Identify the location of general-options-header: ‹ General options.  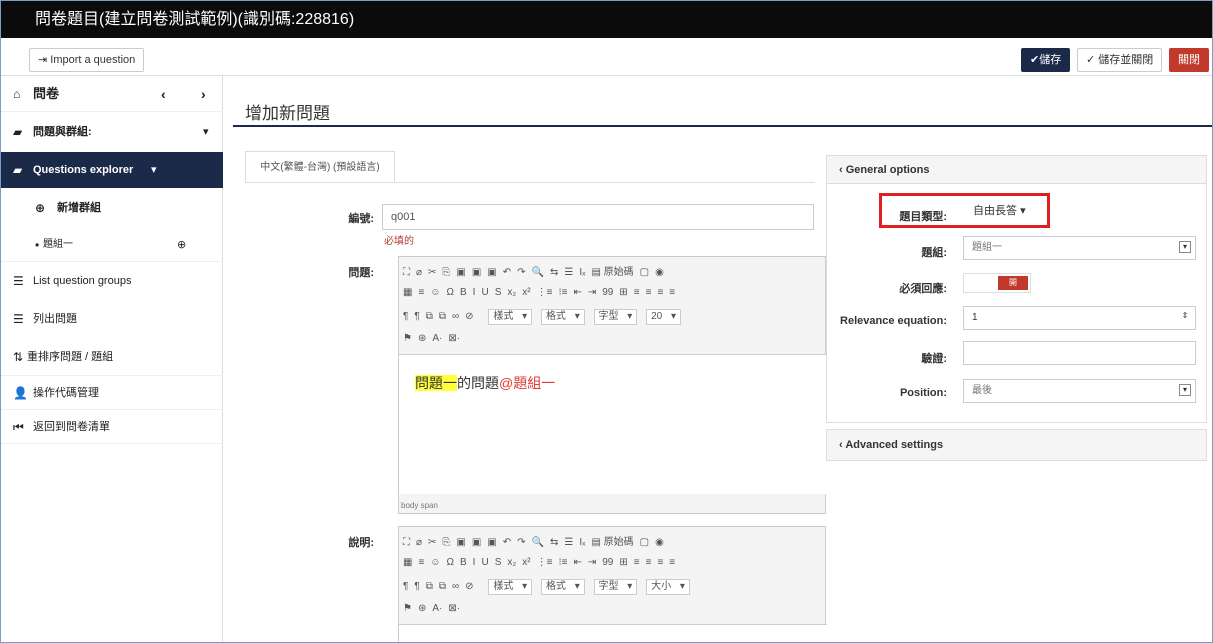
(1016, 170).